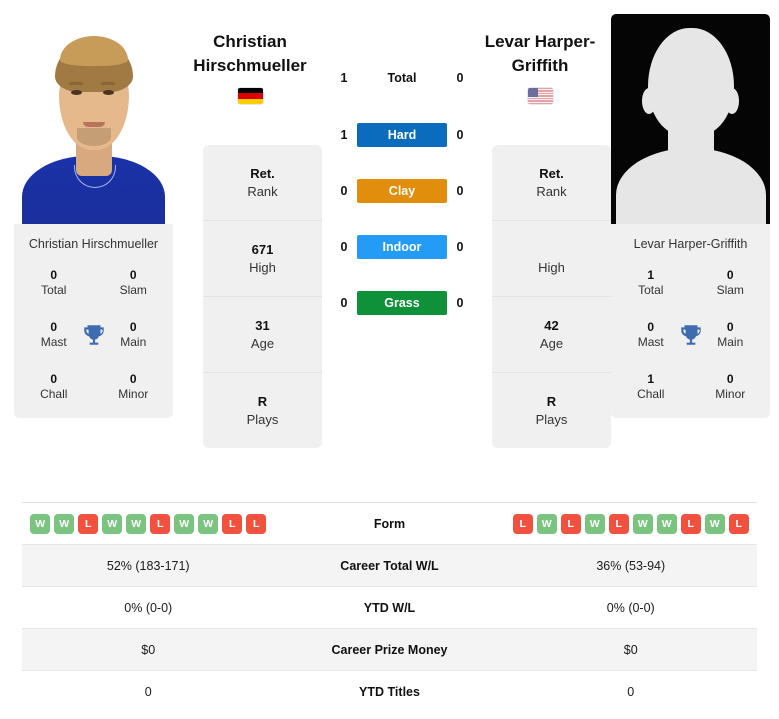 The image size is (779, 719). I want to click on titles-slam-label: Slam, so click(730, 290).